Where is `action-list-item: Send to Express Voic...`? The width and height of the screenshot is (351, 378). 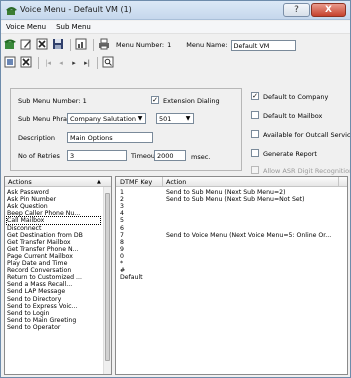 action-list-item: Send to Express Voic... is located at coordinates (53, 306).